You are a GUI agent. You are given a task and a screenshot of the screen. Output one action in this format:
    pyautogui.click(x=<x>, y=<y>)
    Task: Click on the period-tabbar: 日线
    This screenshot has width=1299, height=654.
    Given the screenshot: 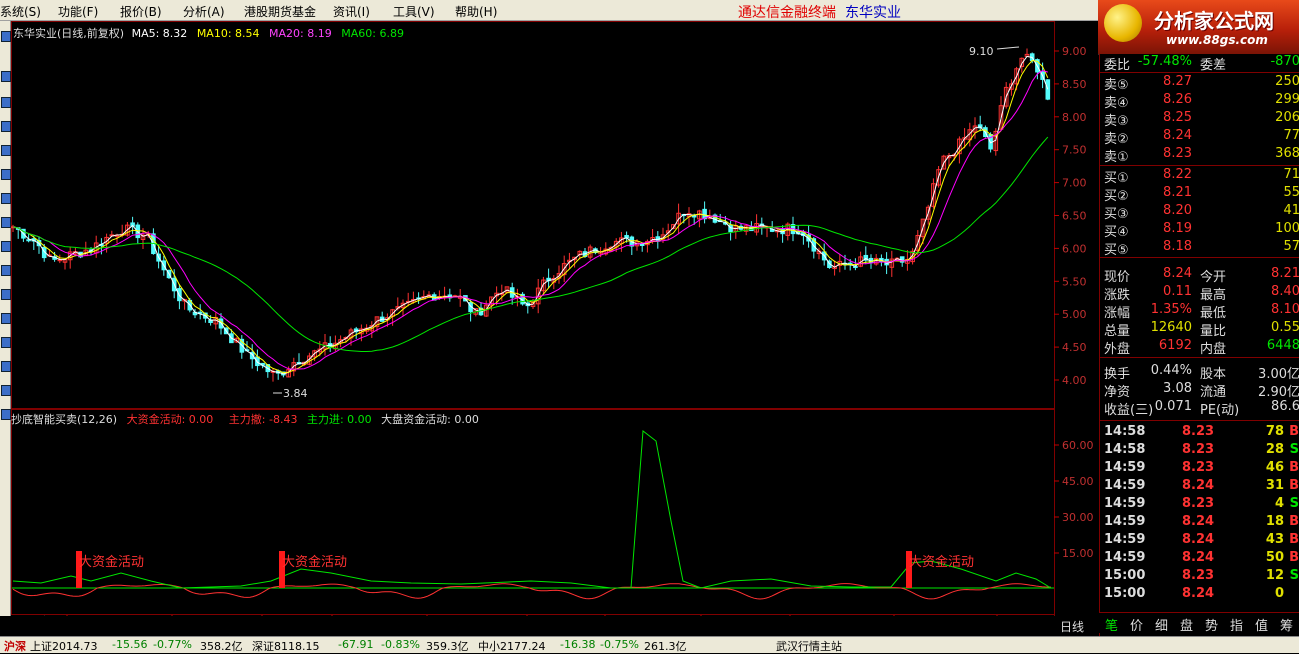 What is the action you would take?
    pyautogui.click(x=549, y=626)
    